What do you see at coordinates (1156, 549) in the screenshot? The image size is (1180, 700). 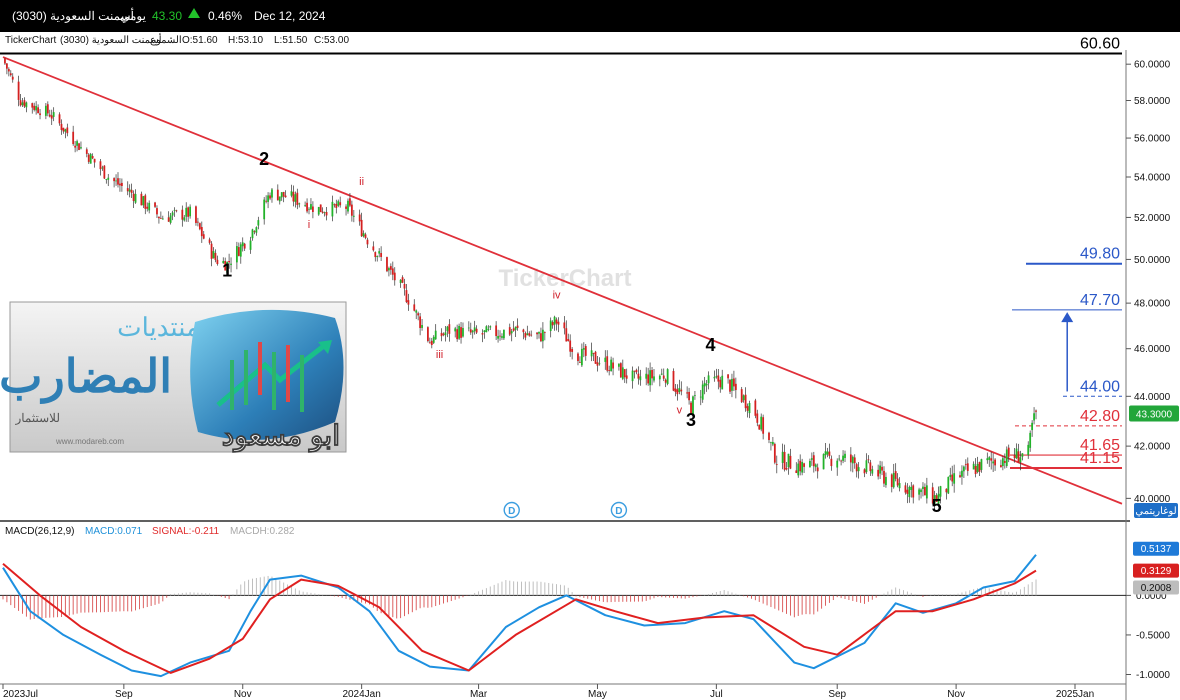 I see `macd-value-label: 0.5137` at bounding box center [1156, 549].